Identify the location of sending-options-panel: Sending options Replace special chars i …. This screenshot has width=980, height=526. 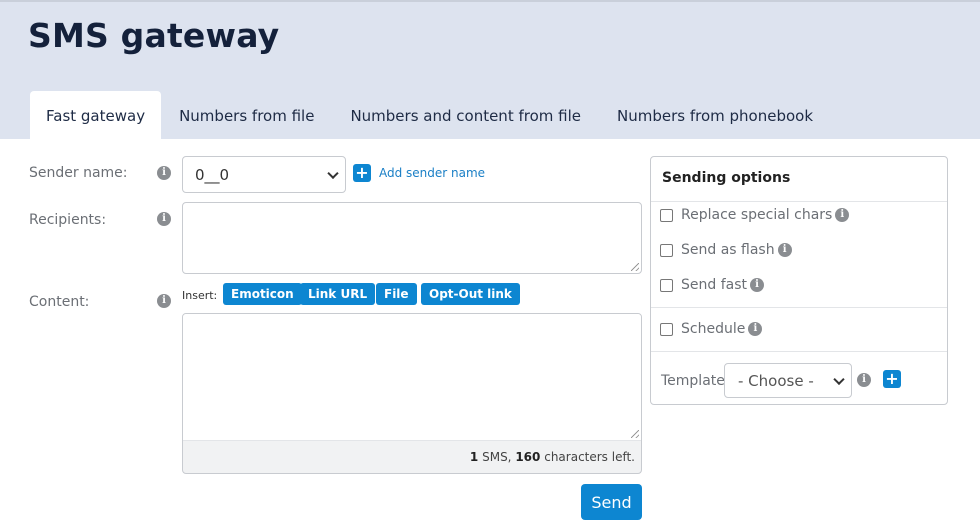
(799, 280).